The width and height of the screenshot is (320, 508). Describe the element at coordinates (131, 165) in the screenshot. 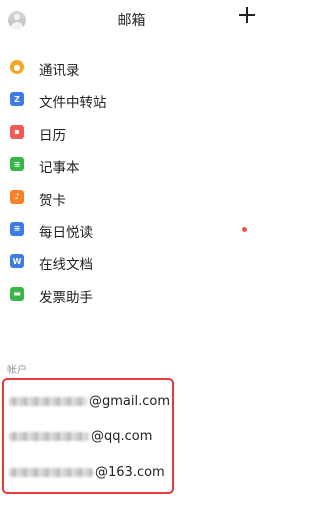

I see `menu-item-notepad: ≡ 记事本` at that location.